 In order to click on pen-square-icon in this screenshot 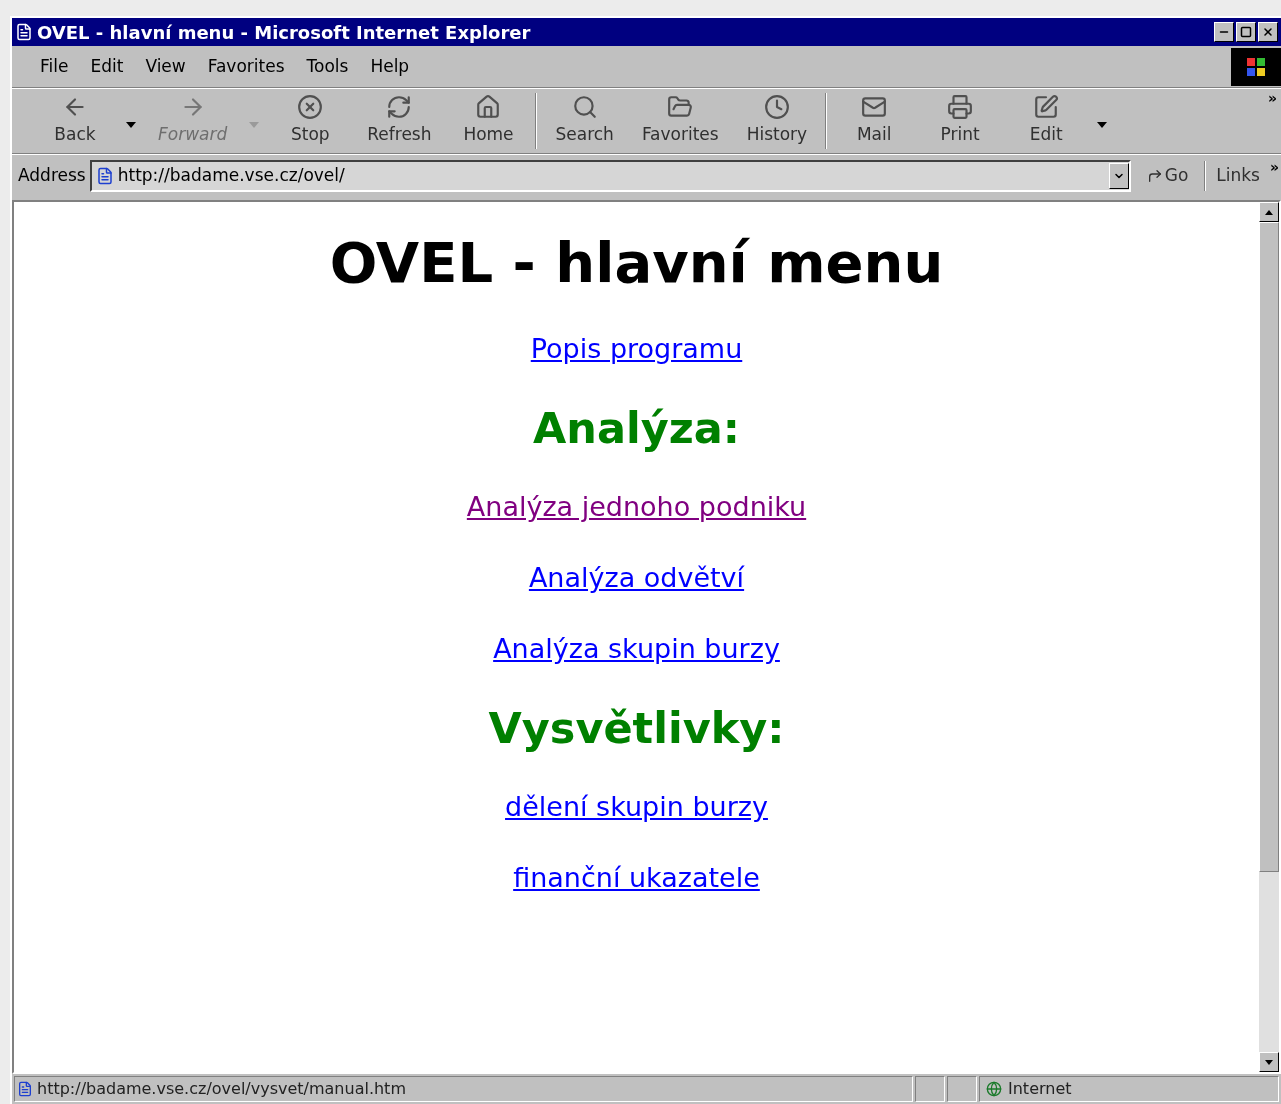, I will do `click(1046, 107)`.